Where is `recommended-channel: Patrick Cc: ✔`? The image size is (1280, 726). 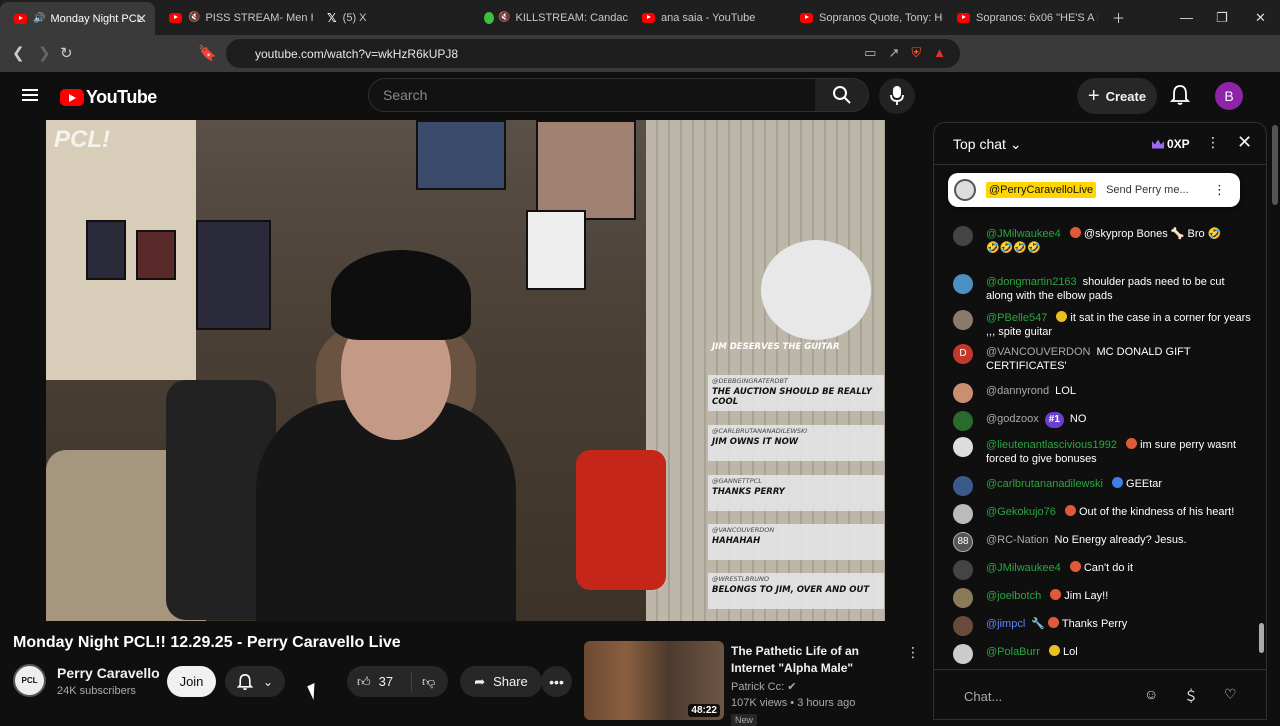
recommended-channel: Patrick Cc: ✔ is located at coordinates (763, 686).